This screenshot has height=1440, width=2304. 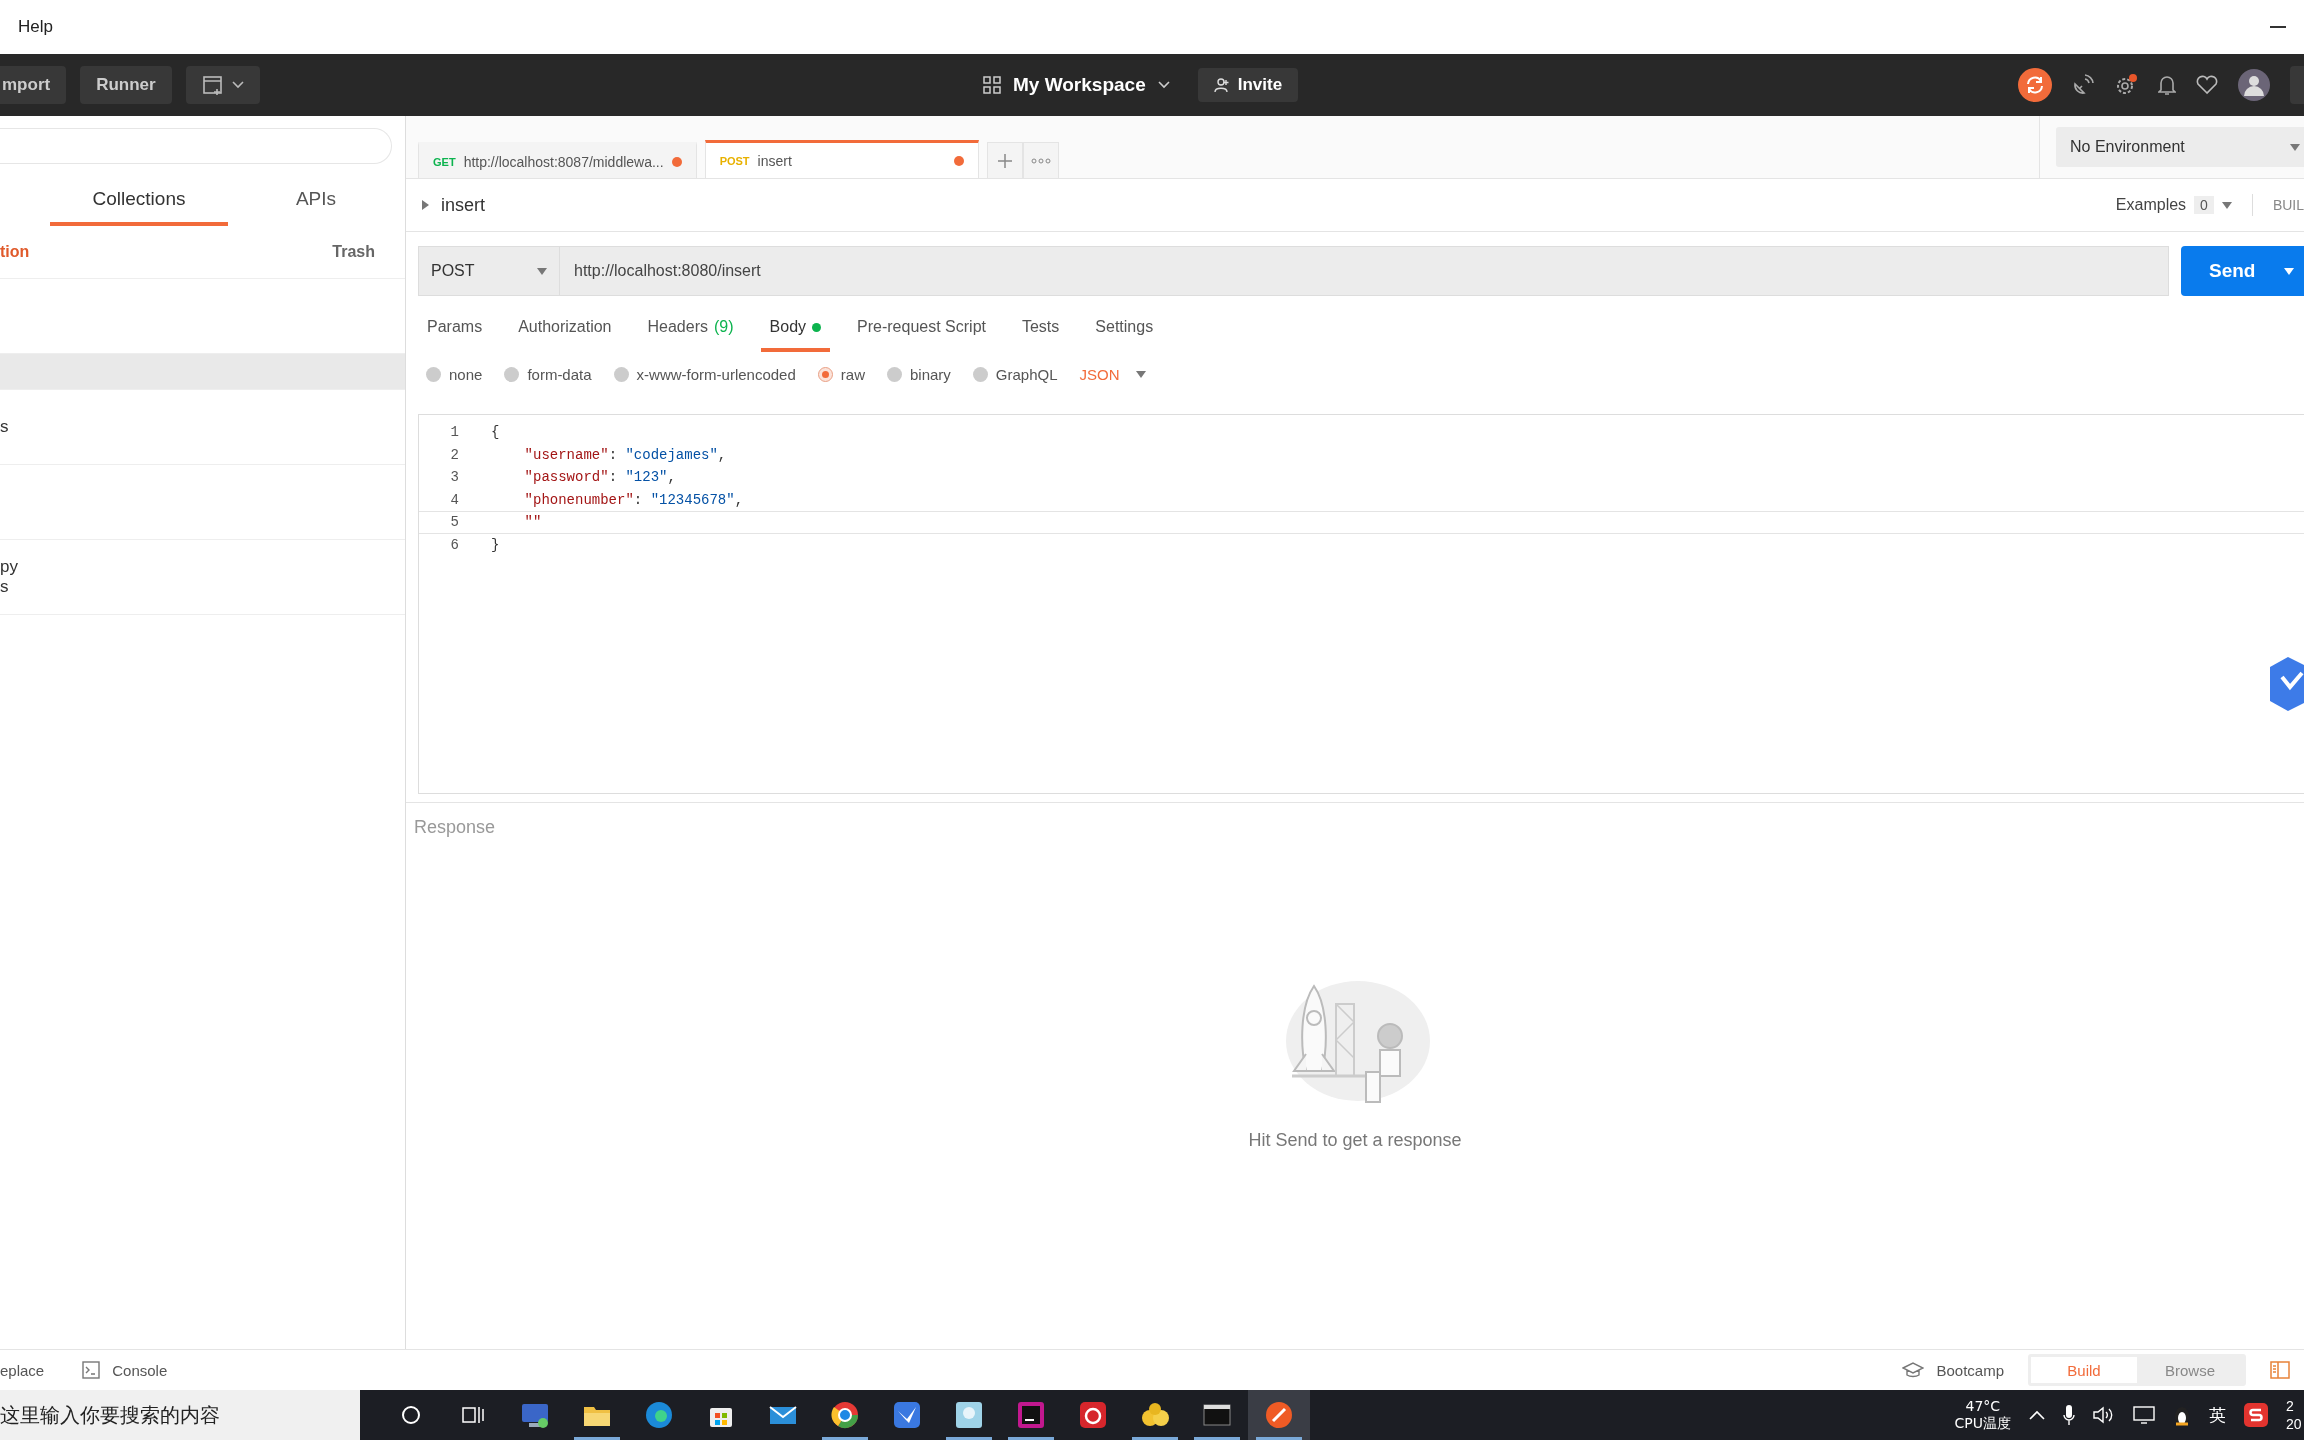 What do you see at coordinates (2104, 1415) in the screenshot?
I see `speaker-icon` at bounding box center [2104, 1415].